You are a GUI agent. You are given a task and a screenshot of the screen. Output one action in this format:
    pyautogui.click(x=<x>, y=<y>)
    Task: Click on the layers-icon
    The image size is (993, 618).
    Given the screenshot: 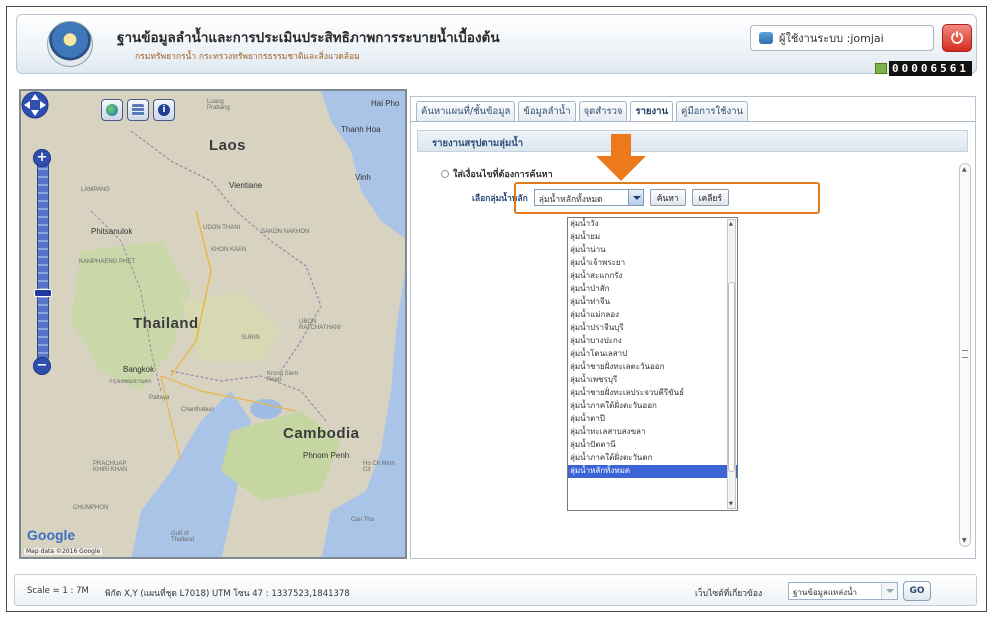 What is the action you would take?
    pyautogui.click(x=138, y=110)
    